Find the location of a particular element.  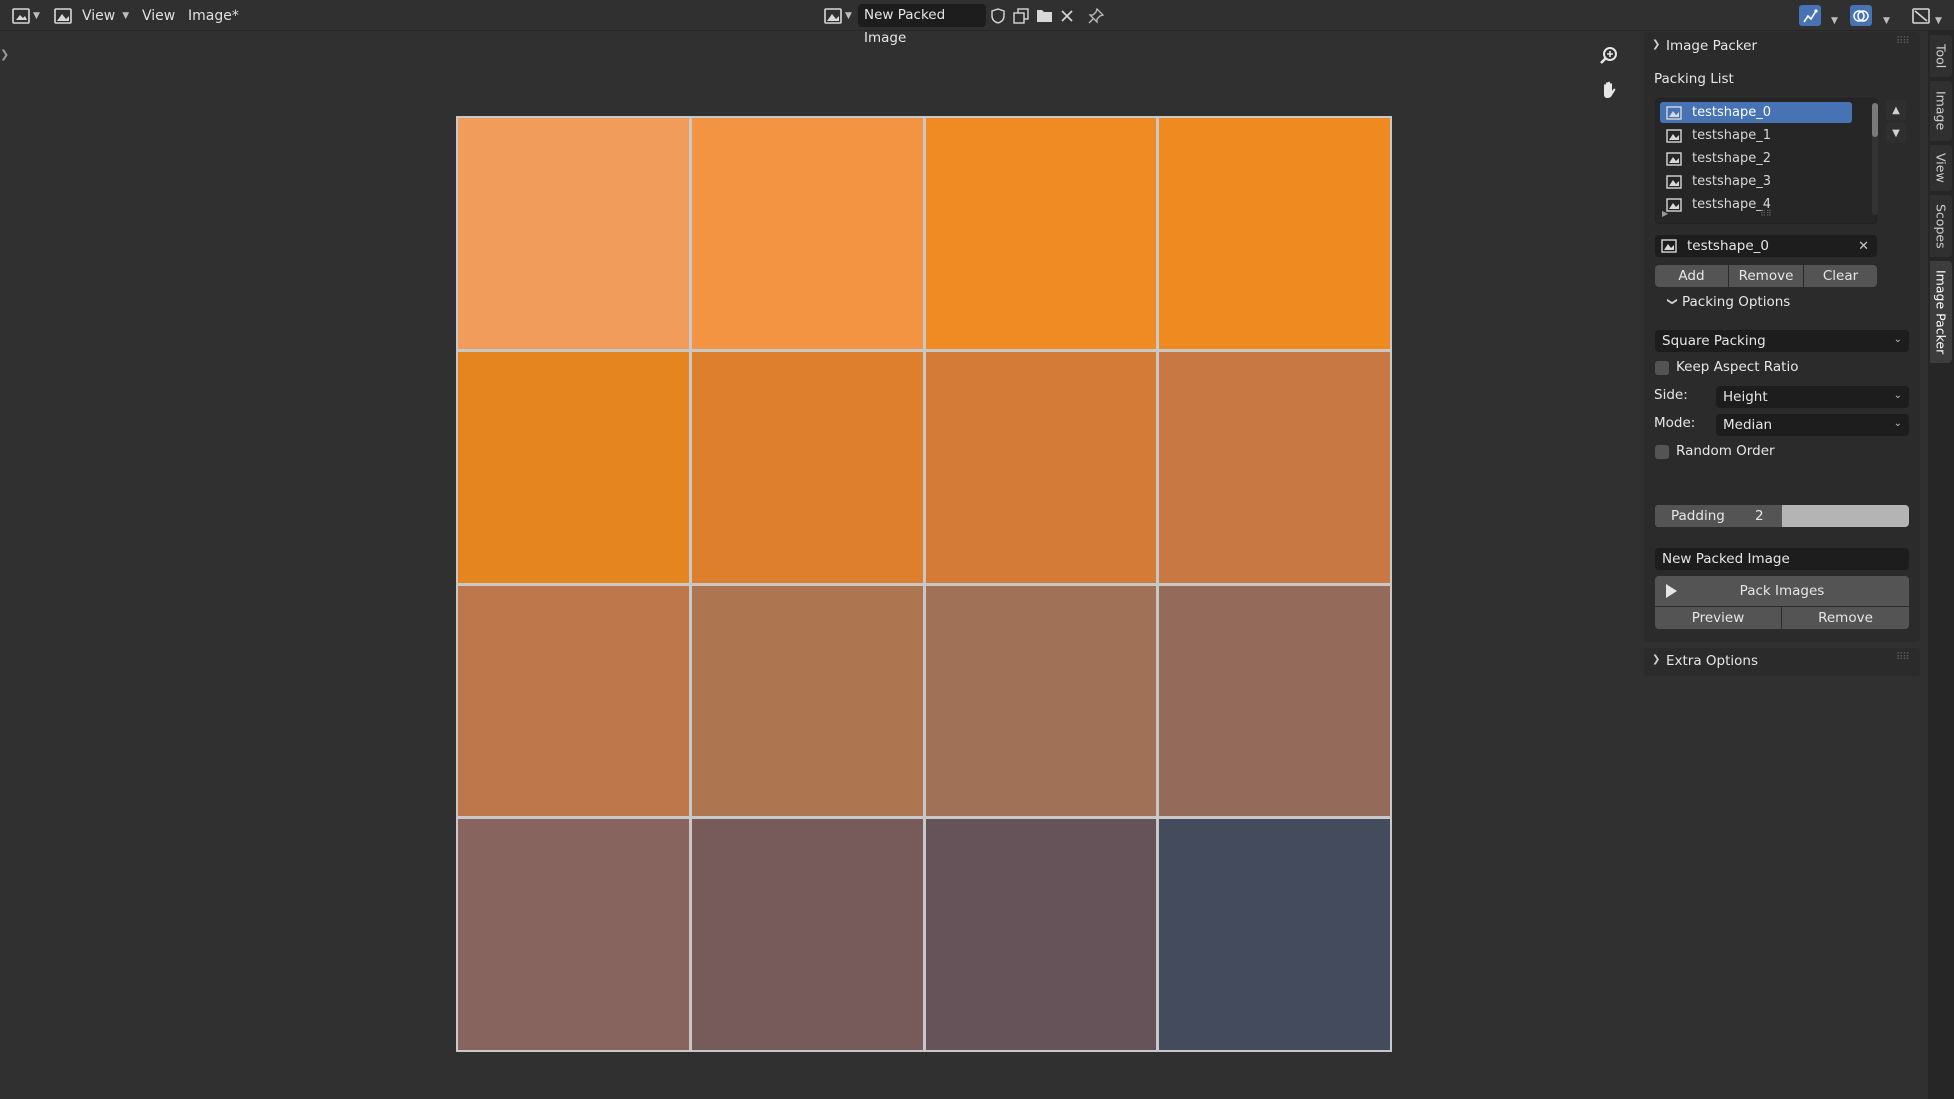

pack-images-button: Pack Images is located at coordinates (1782, 591).